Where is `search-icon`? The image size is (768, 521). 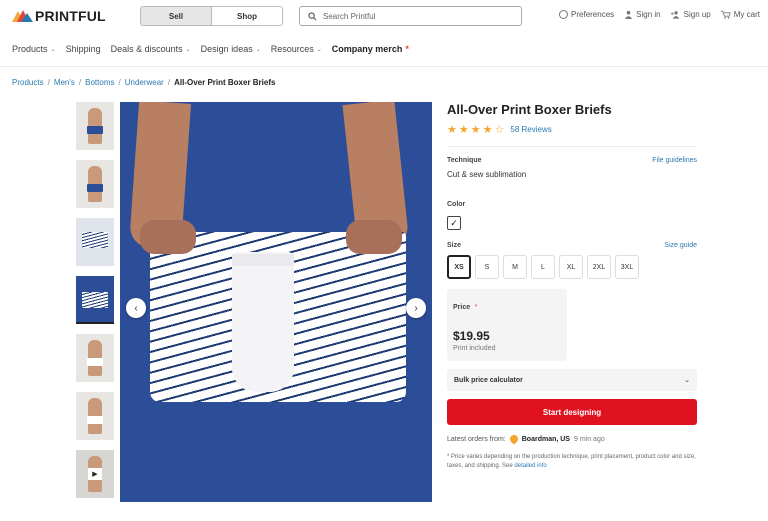
search-icon is located at coordinates (312, 15).